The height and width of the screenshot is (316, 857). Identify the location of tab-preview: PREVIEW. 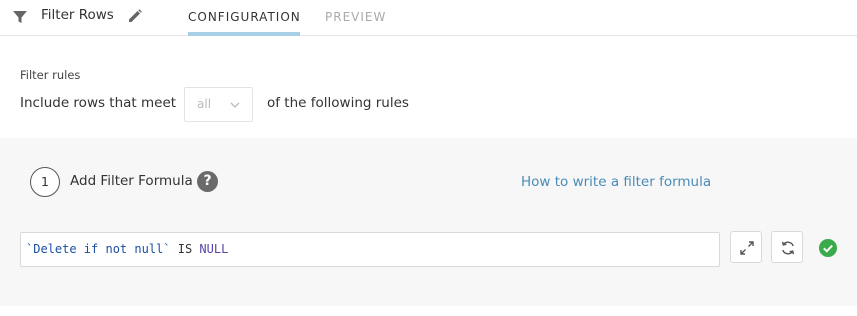
(355, 17).